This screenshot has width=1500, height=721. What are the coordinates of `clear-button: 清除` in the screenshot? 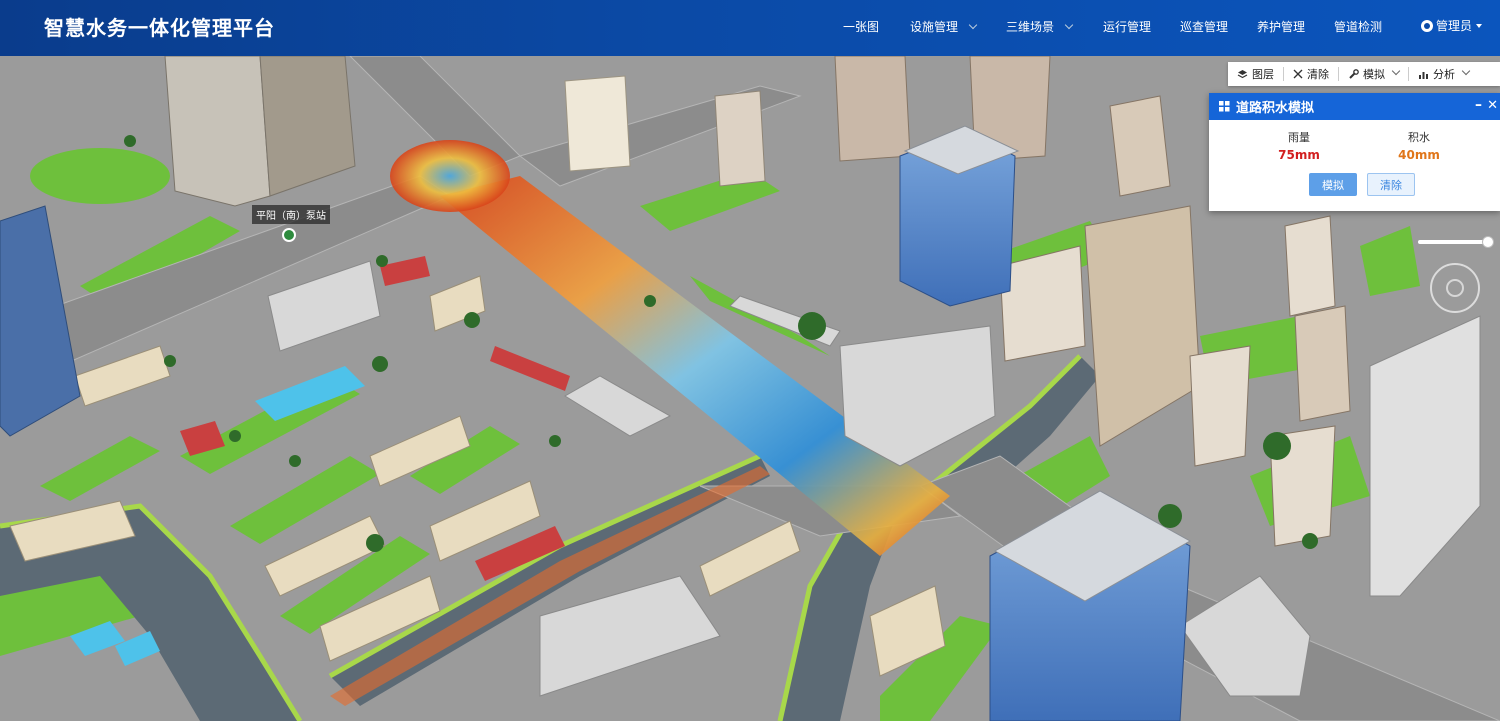 It's located at (1391, 184).